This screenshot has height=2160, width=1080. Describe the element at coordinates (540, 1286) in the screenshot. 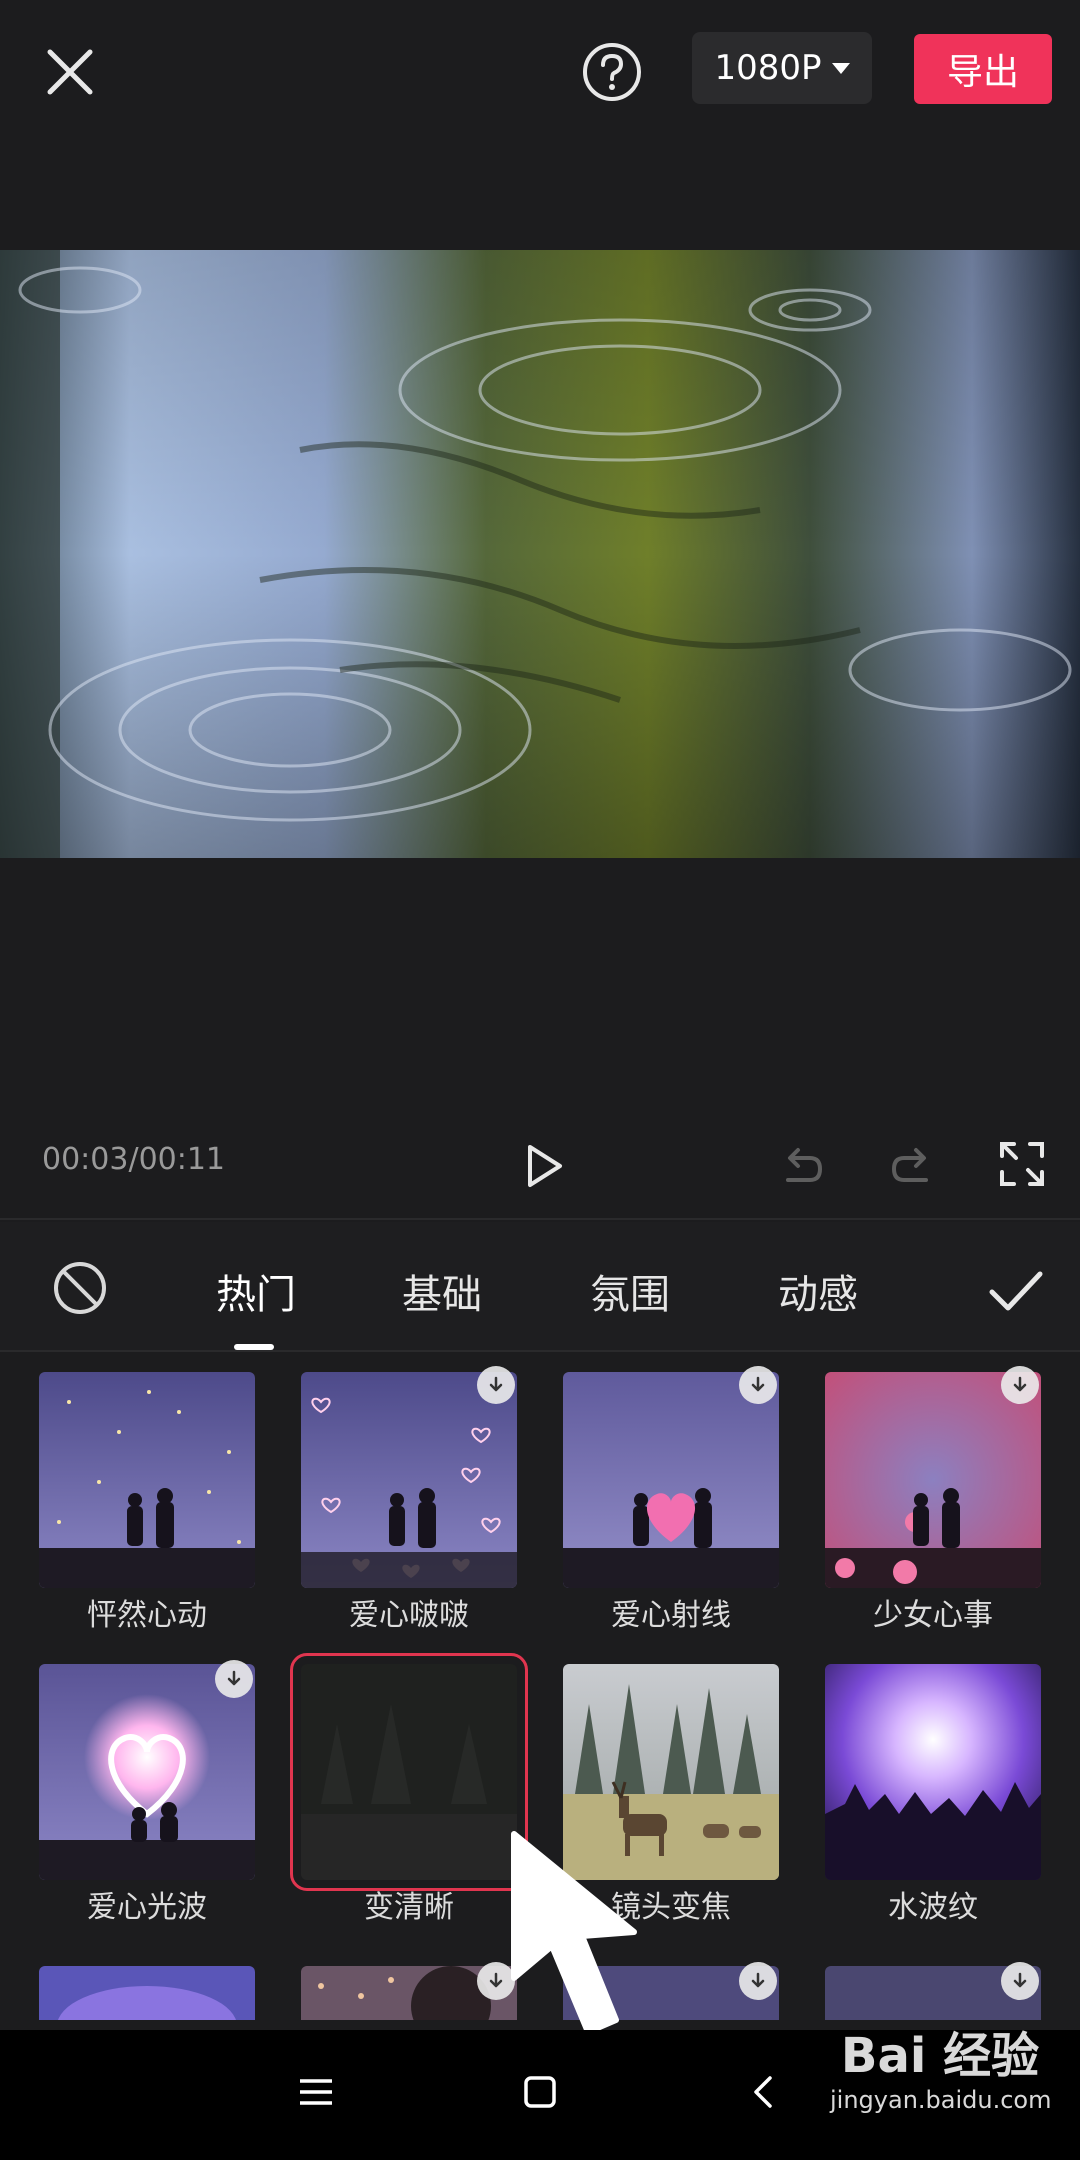

I see `effect-category-tabs: 热门 基础 氛围 动感` at that location.